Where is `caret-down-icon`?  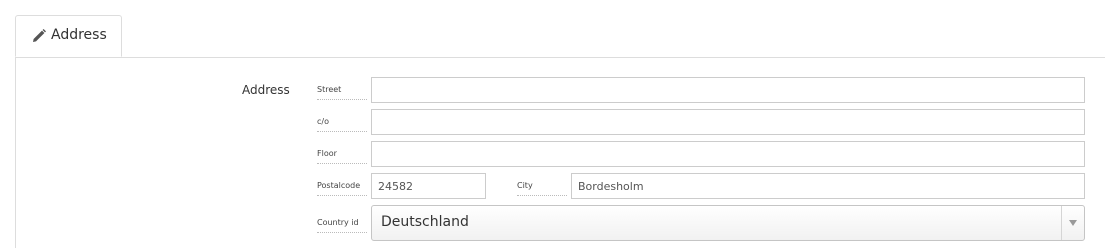 caret-down-icon is located at coordinates (1073, 223).